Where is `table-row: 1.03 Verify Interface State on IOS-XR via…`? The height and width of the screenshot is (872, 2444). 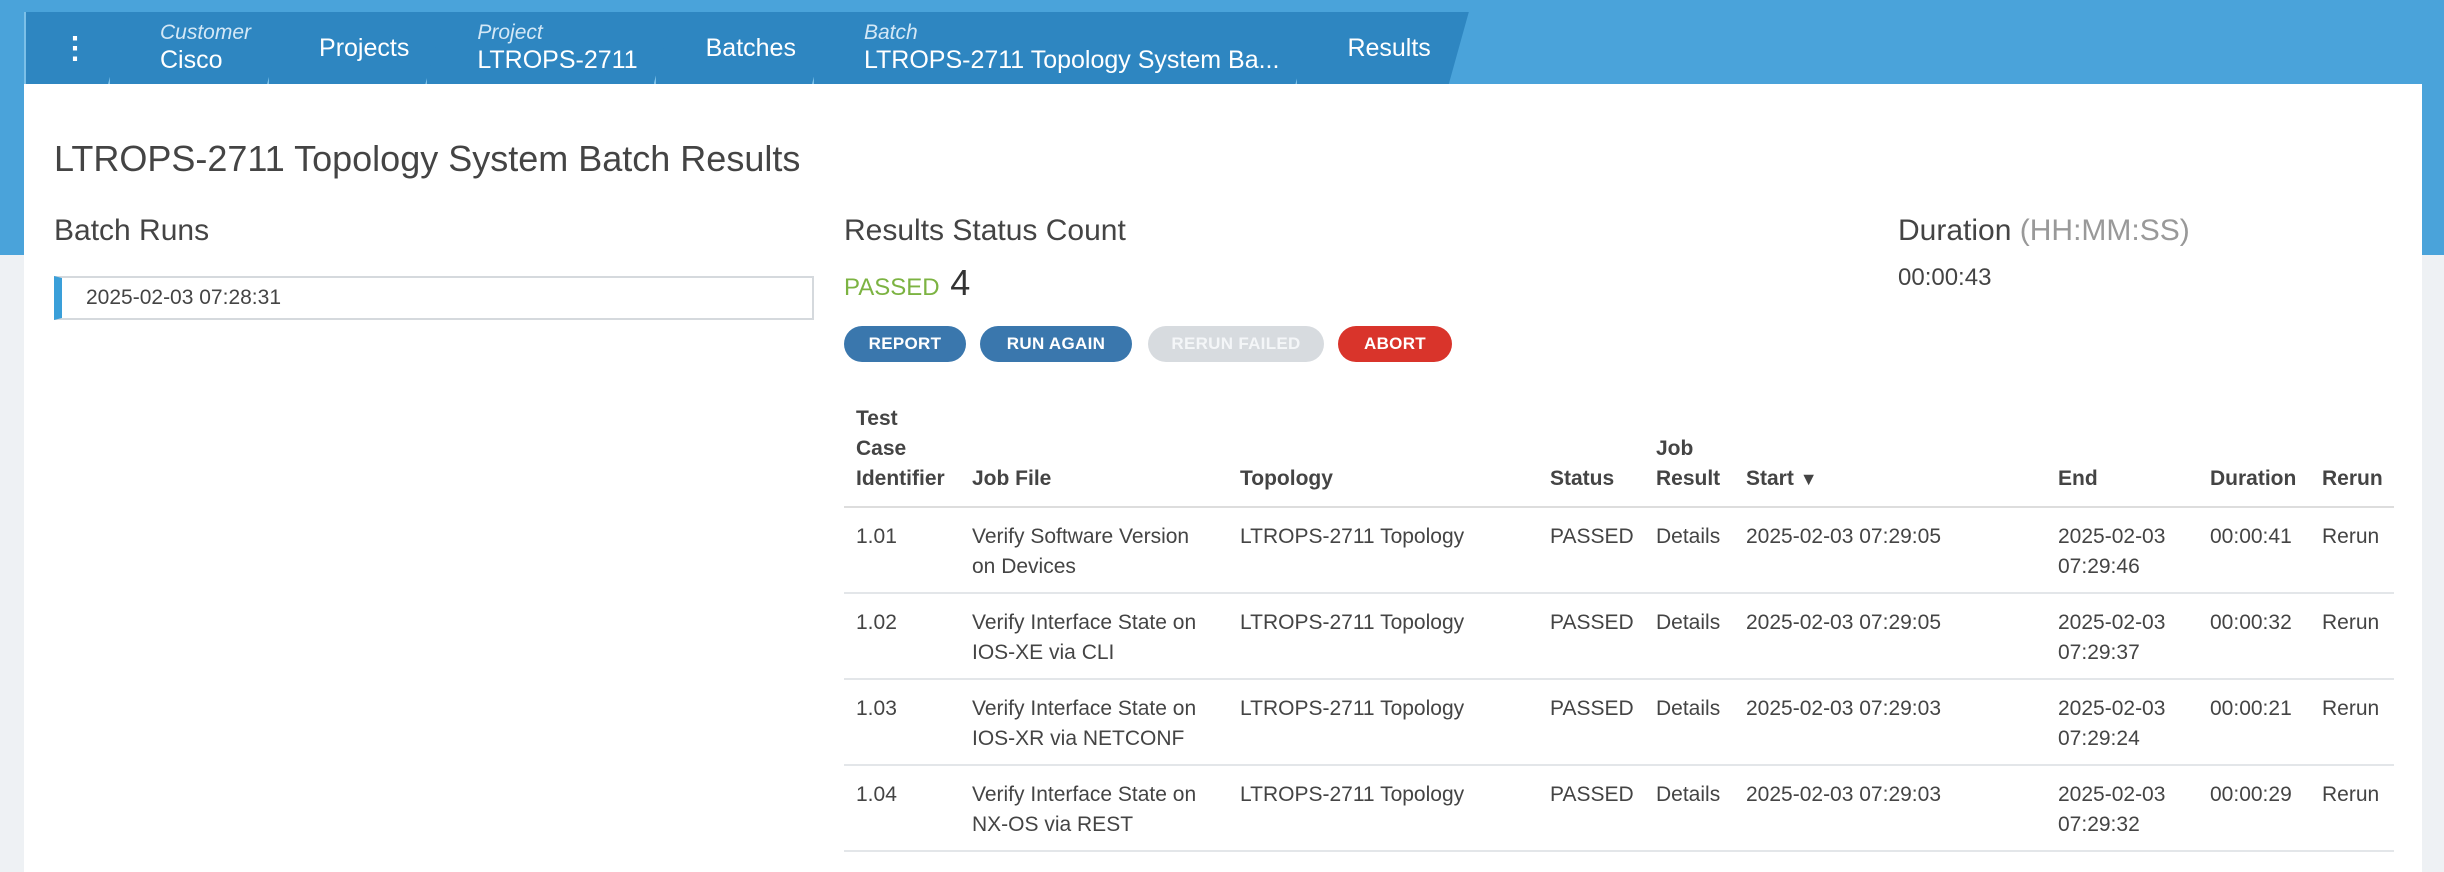 table-row: 1.03 Verify Interface State on IOS-XR via… is located at coordinates (1619, 722).